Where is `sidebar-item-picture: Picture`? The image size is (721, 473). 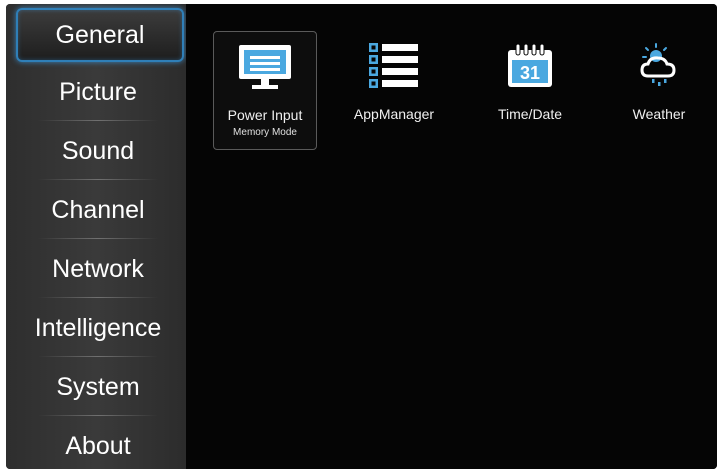
sidebar-item-picture: Picture is located at coordinates (98, 94).